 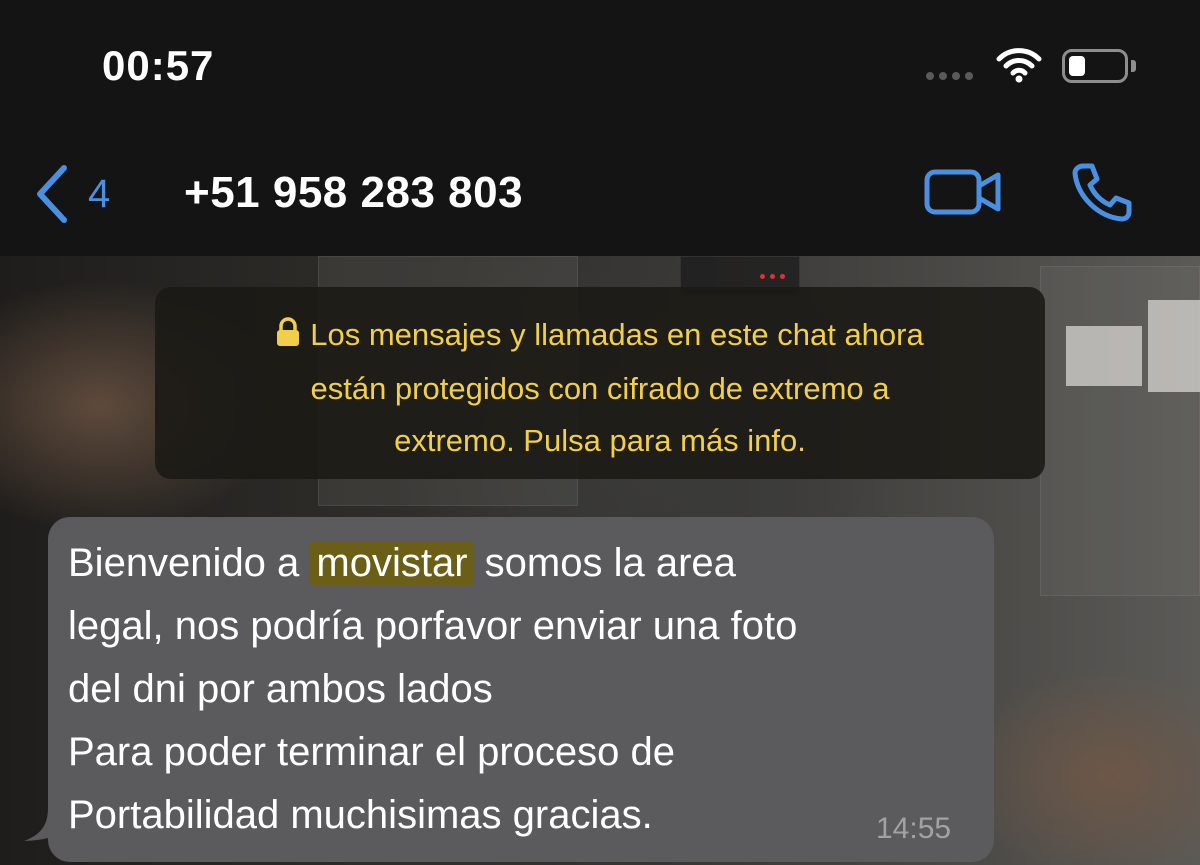 What do you see at coordinates (1095, 66) in the screenshot?
I see `battery-icon` at bounding box center [1095, 66].